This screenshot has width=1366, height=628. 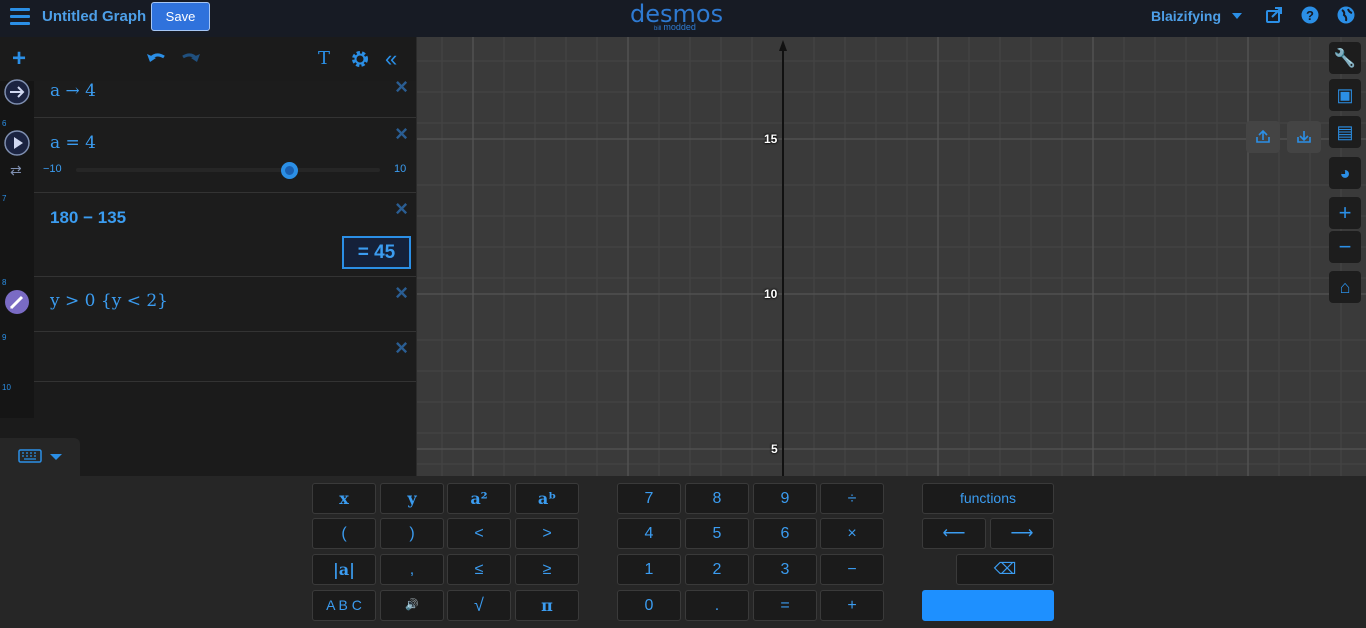 What do you see at coordinates (1186, 16) in the screenshot?
I see `user-menu: Blaizifying` at bounding box center [1186, 16].